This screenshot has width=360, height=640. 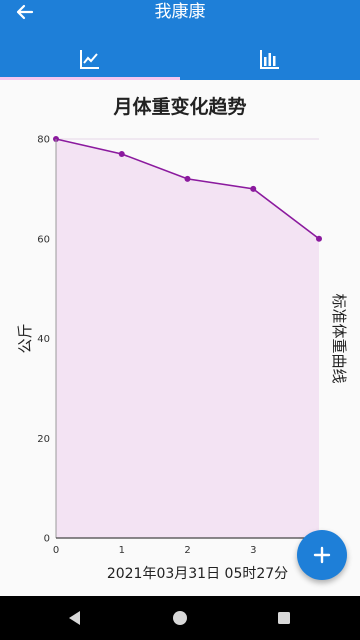 I want to click on app-bar: 我康康, so click(x=180, y=40).